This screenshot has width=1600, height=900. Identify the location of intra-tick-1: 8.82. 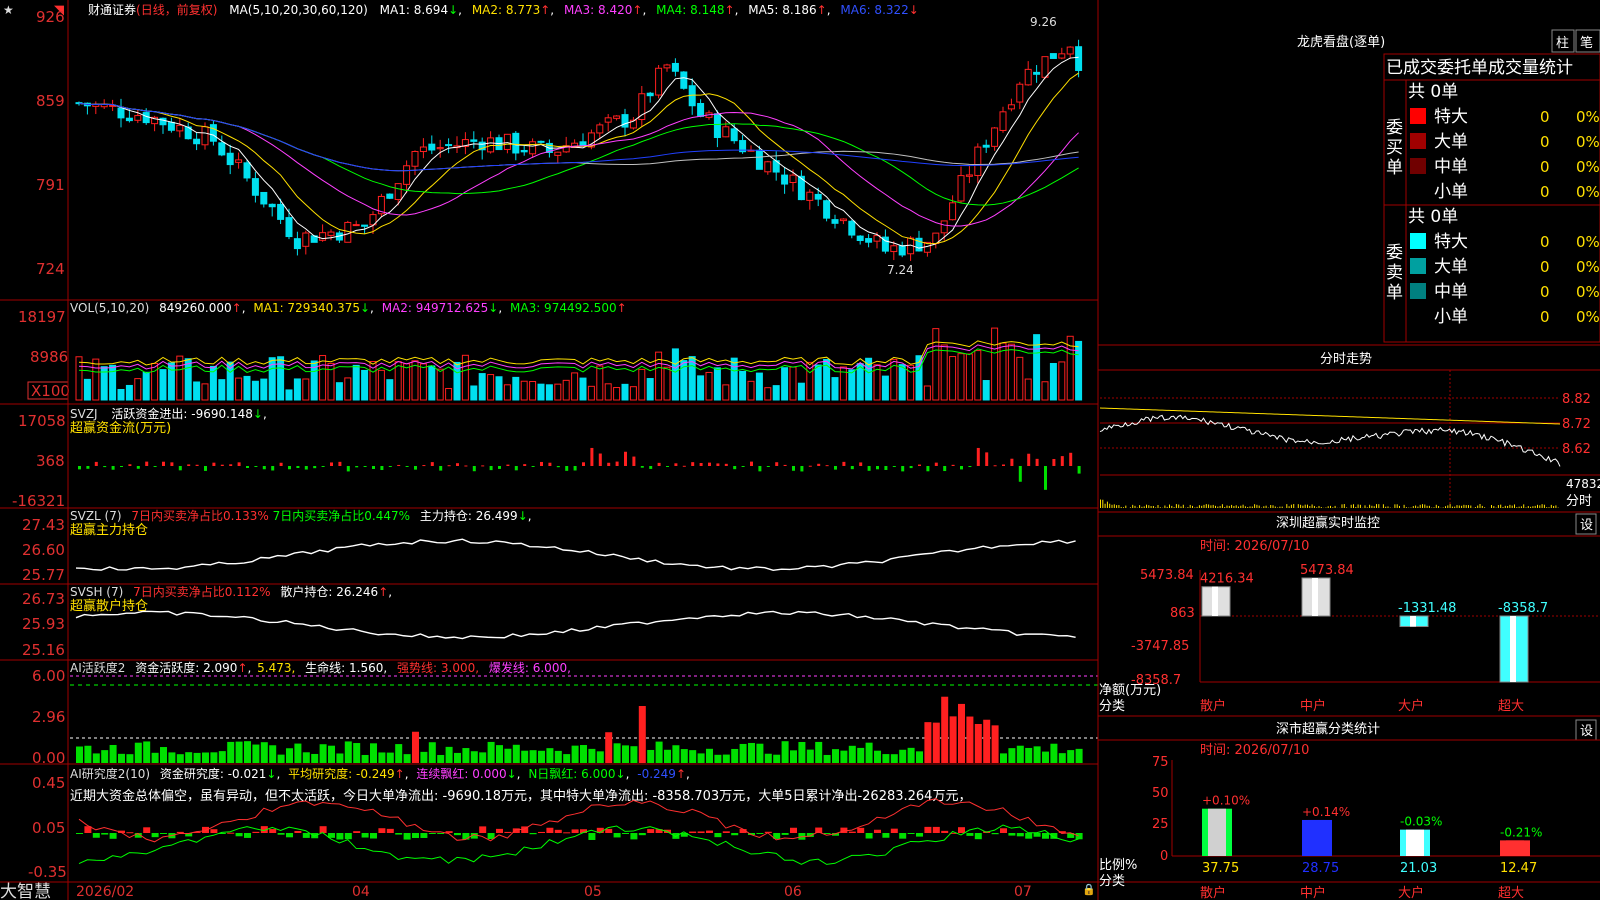
(1576, 399).